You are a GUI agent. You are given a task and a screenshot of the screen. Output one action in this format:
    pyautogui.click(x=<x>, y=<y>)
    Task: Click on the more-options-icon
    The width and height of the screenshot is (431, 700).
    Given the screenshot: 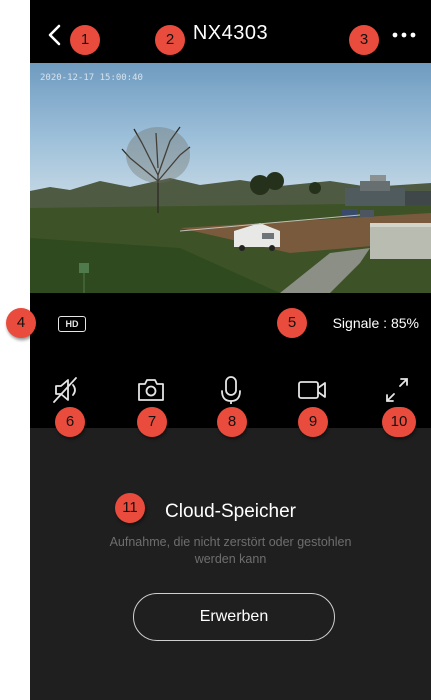 What is the action you would take?
    pyautogui.click(x=404, y=35)
    